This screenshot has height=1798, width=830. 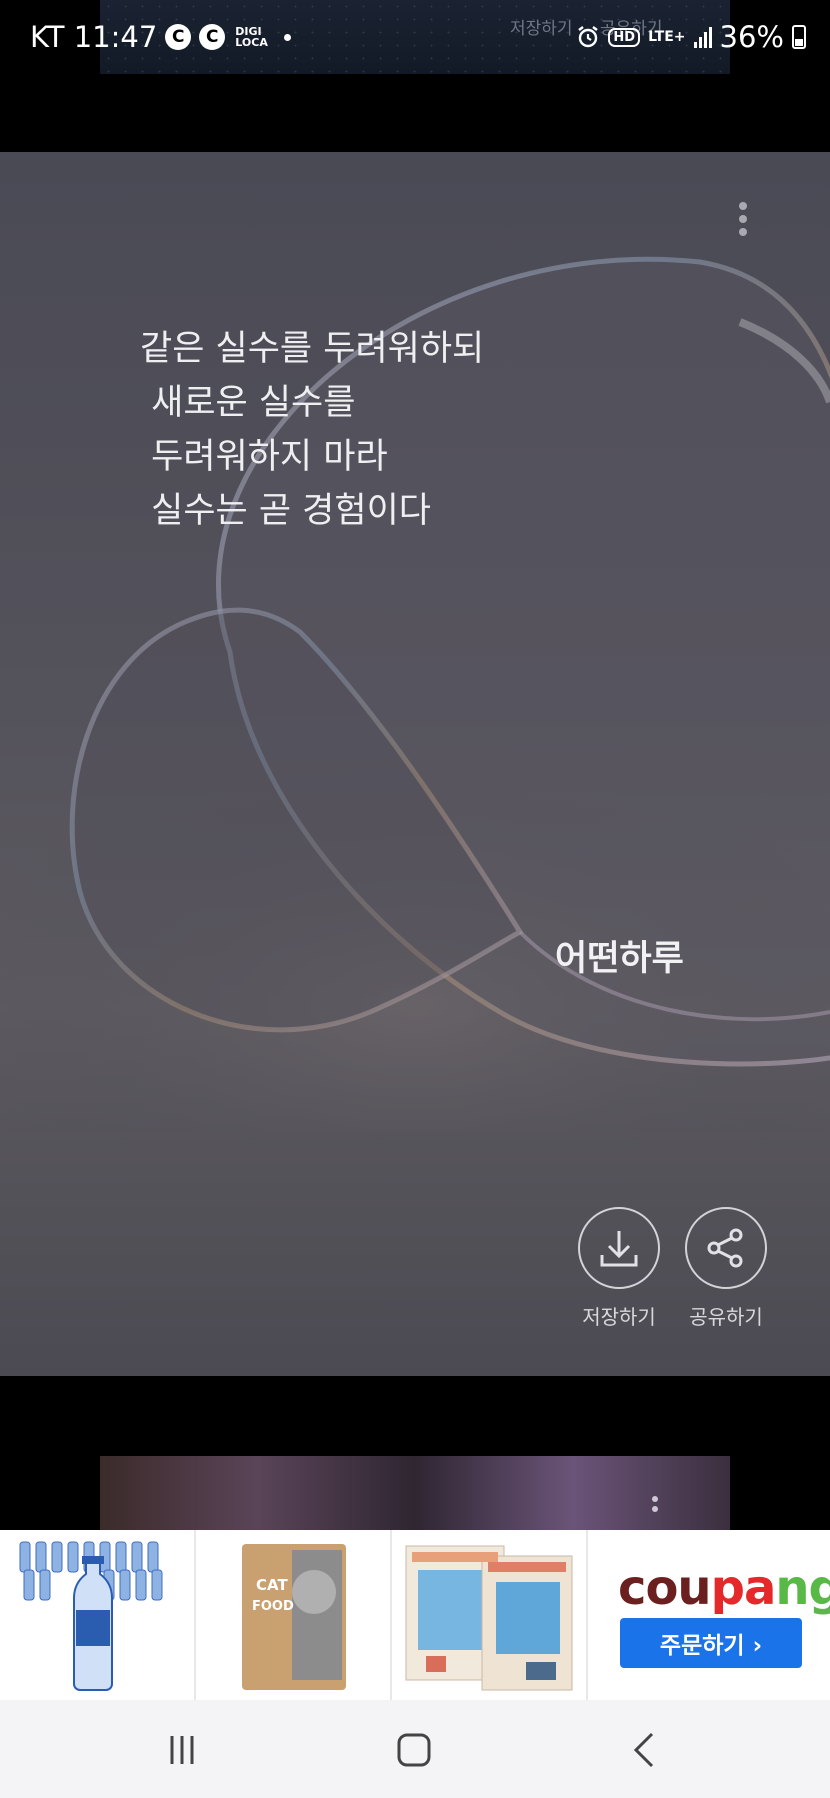 I want to click on home-icon, so click(x=414, y=1750).